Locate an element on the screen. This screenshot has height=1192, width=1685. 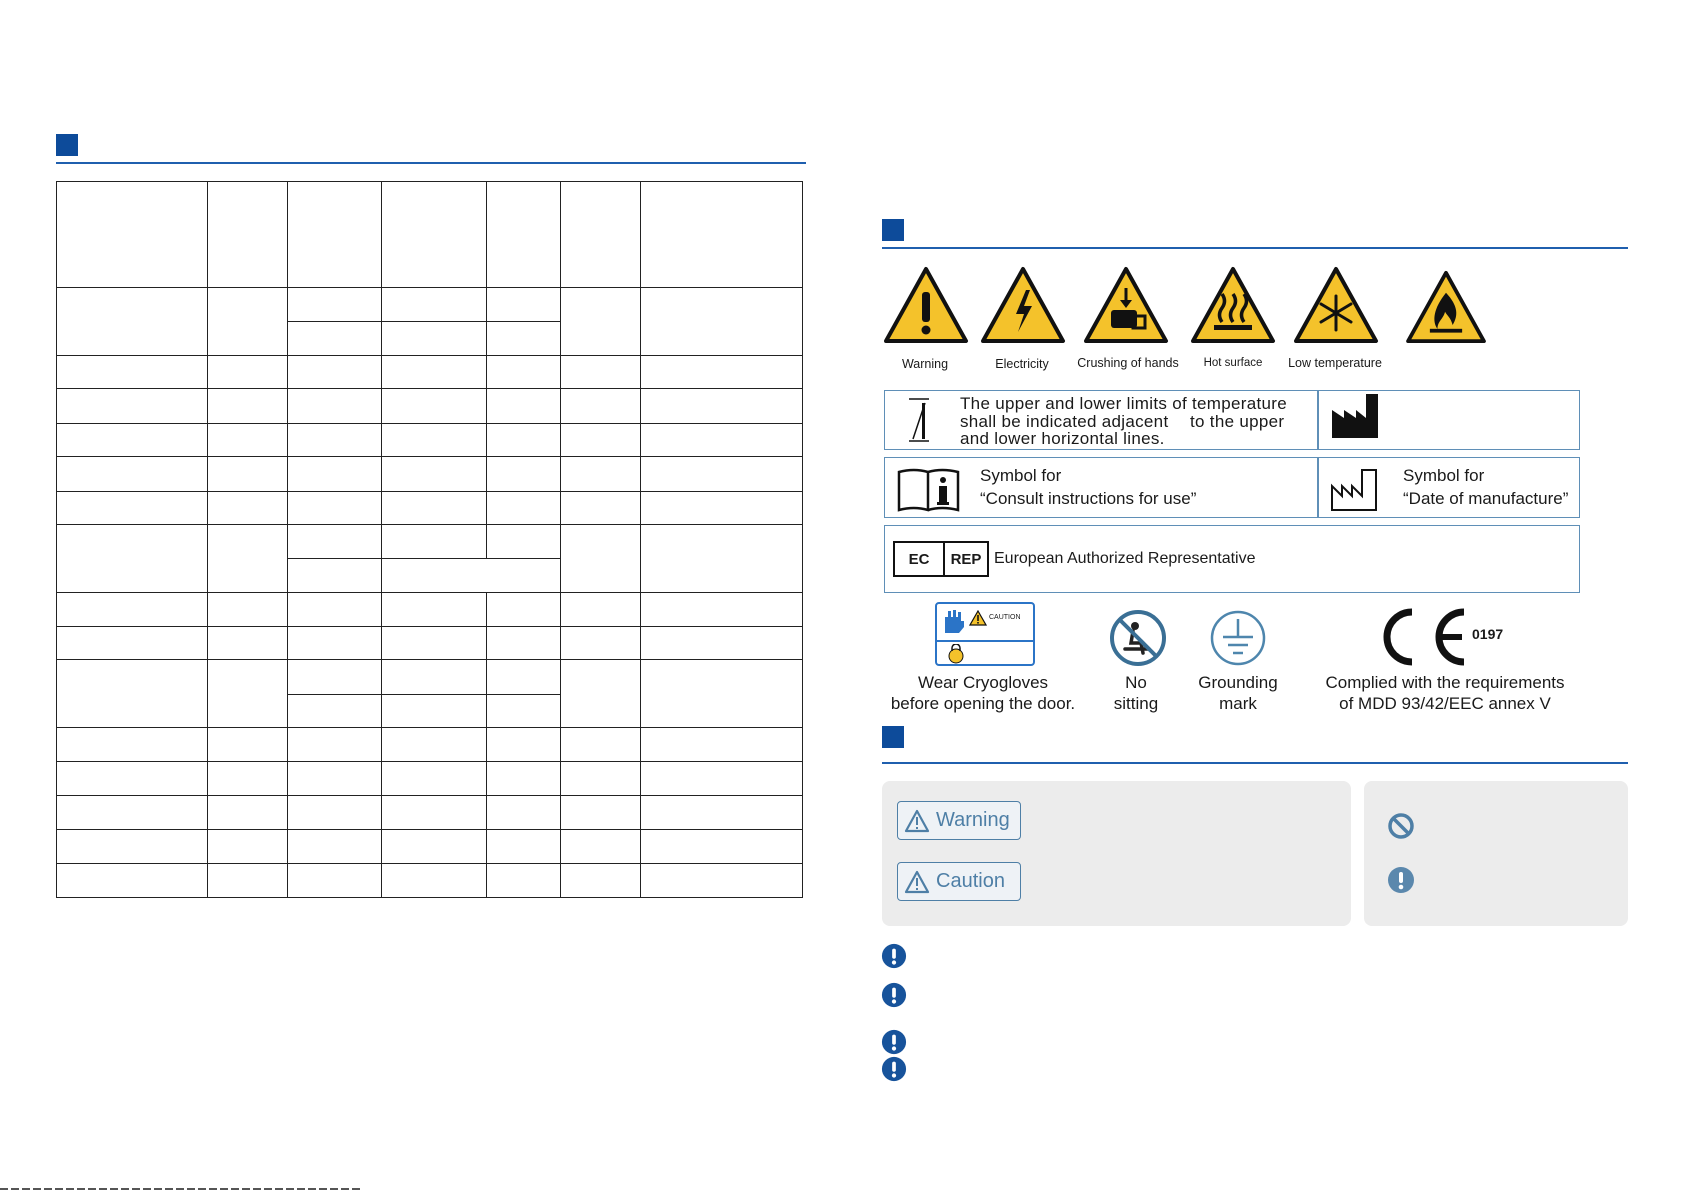
low-temperature-hazard-icon is located at coordinates (1336, 305).